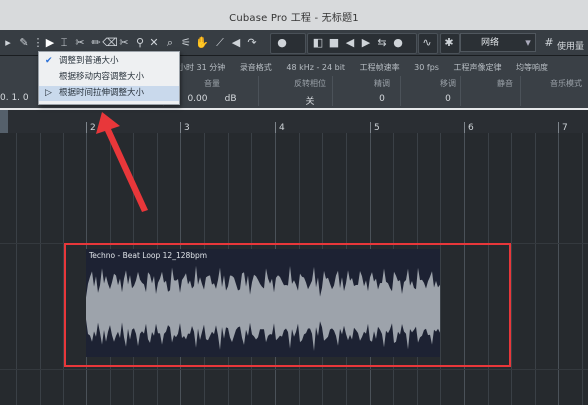 Image resolution: width=588 pixels, height=405 pixels. I want to click on resize-mode-menu: ✔ 调整到普通大小 根据移动内容调整大小 ▷ 根据时间拉伸调整大小, so click(109, 78).